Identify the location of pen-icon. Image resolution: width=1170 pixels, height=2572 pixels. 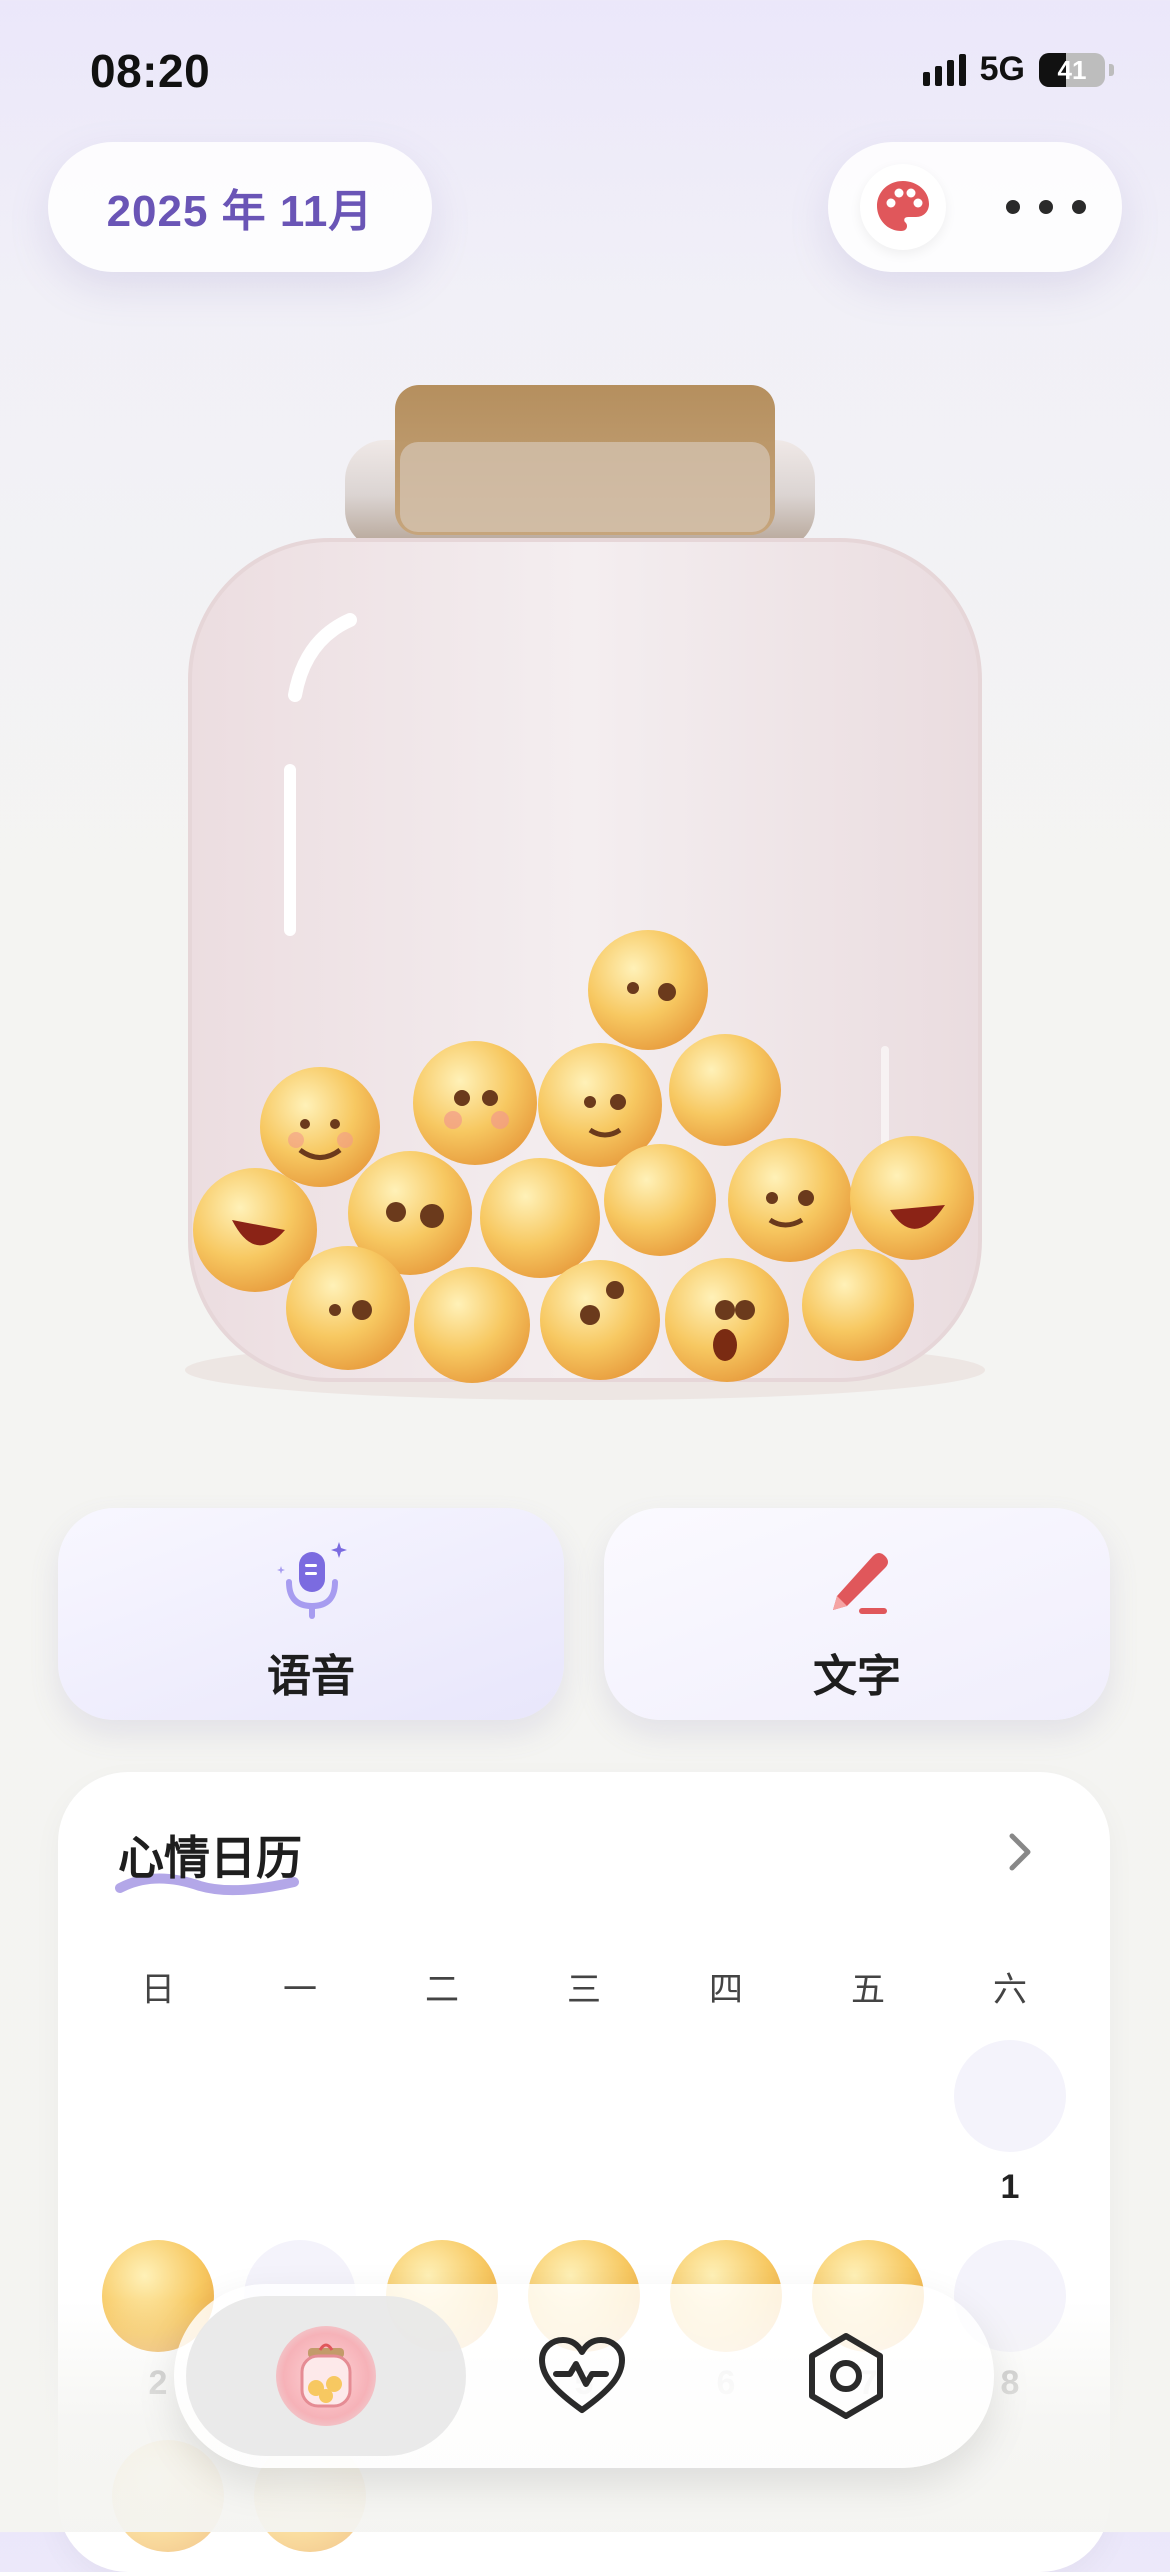
(857, 1580).